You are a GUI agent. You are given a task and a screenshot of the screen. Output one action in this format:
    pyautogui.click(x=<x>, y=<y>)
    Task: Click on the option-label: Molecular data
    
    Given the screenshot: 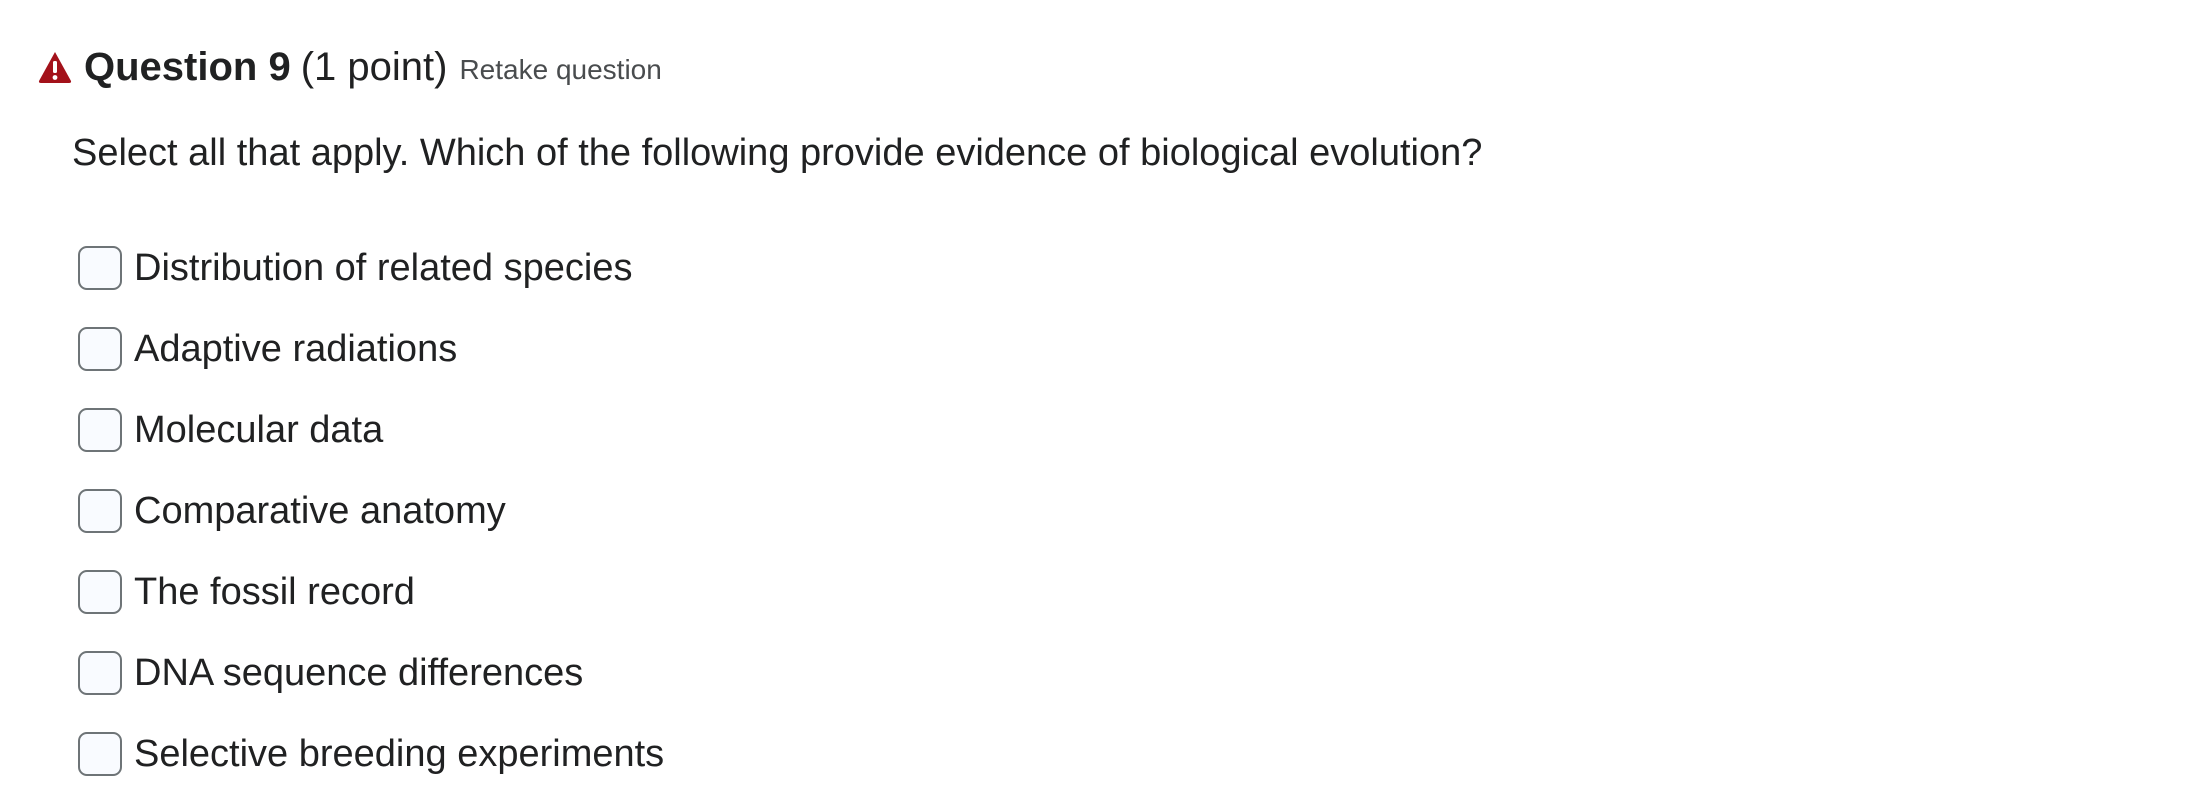 What is the action you would take?
    pyautogui.click(x=259, y=429)
    